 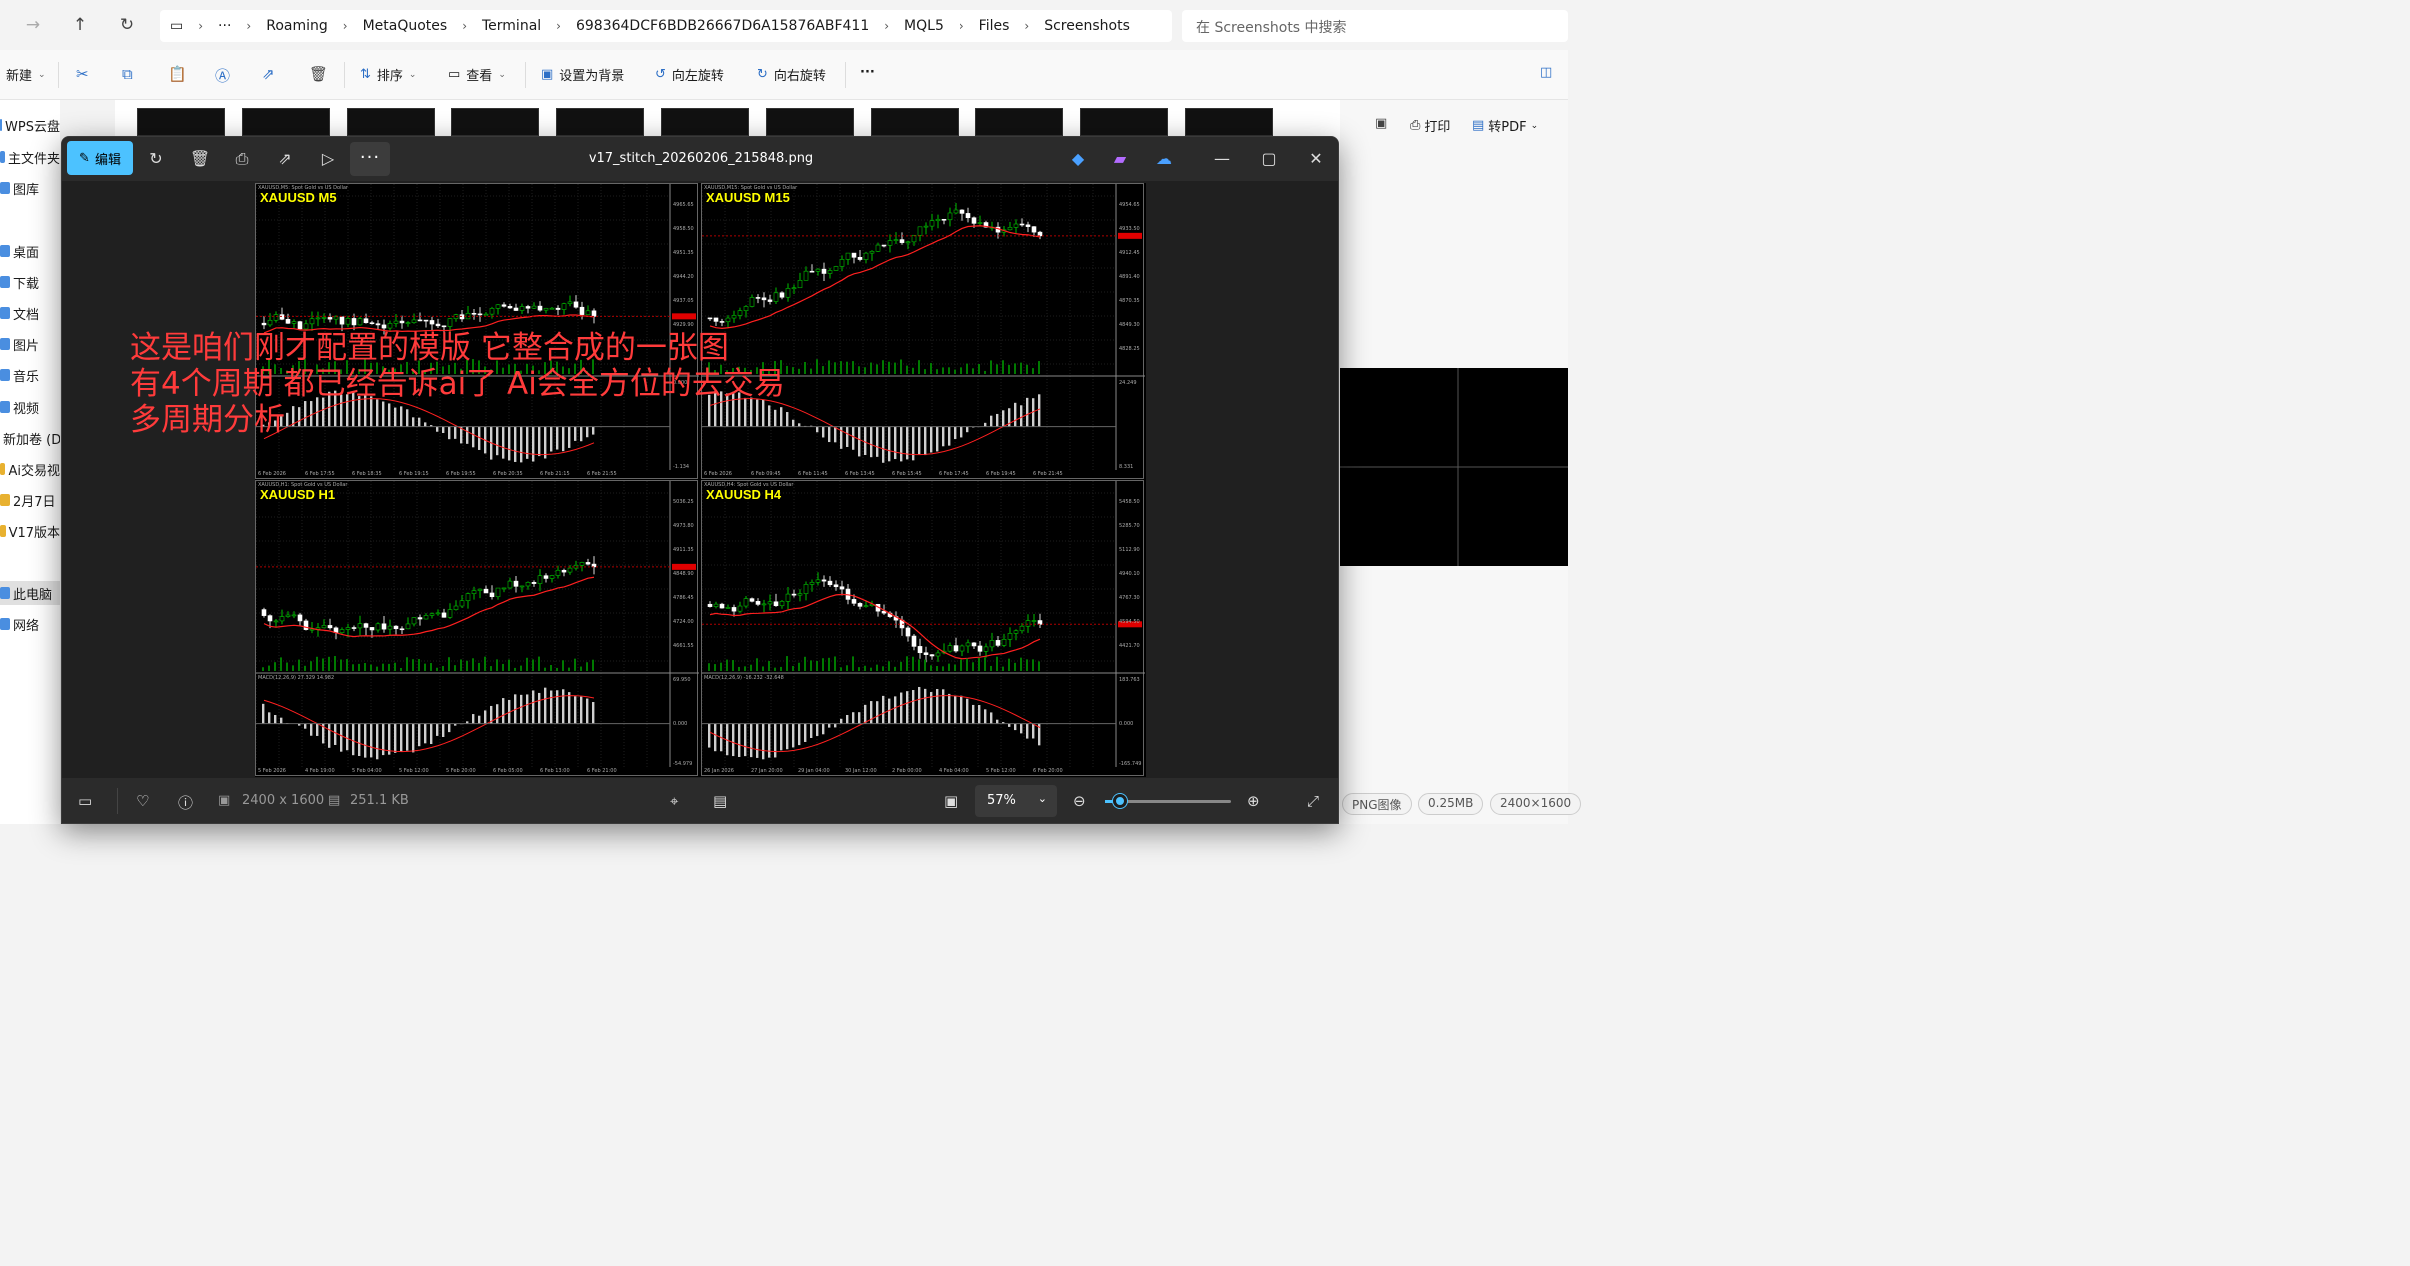 I want to click on actual-size-icon: ▣, so click(x=951, y=801).